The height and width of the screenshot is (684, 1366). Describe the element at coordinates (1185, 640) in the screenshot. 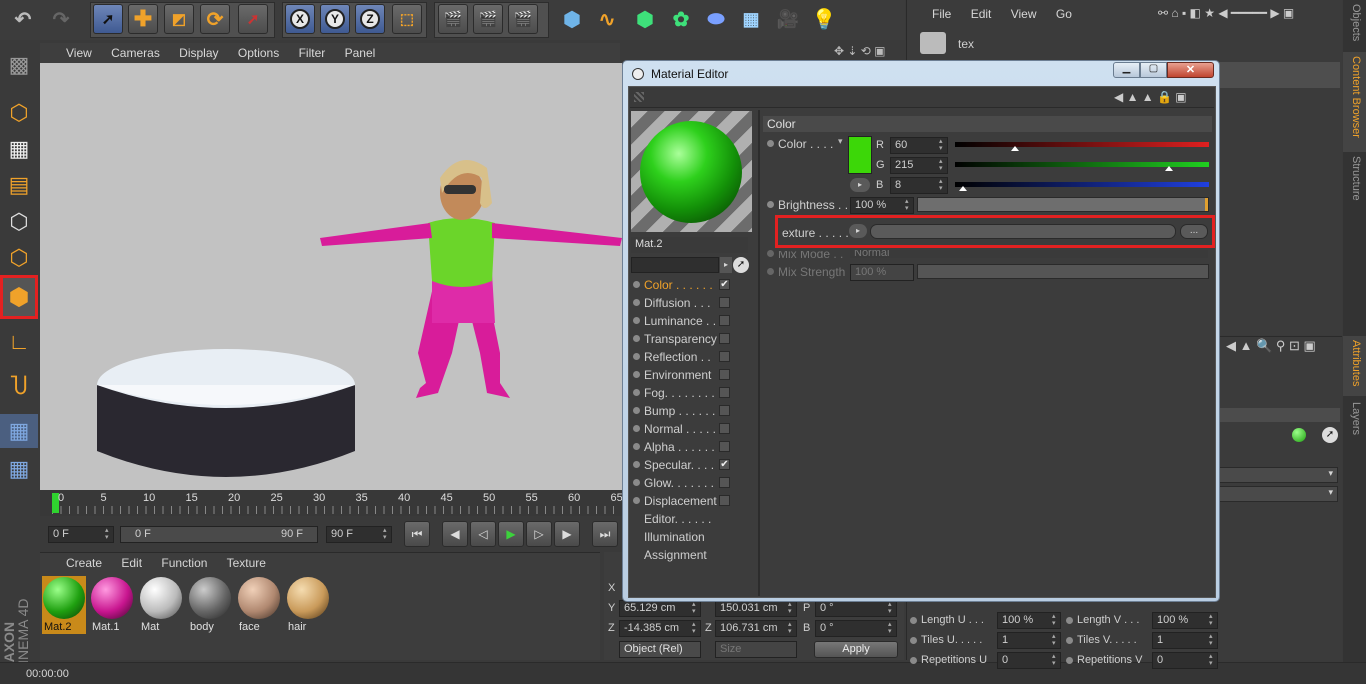

I see `tiles-v-field: 1` at that location.